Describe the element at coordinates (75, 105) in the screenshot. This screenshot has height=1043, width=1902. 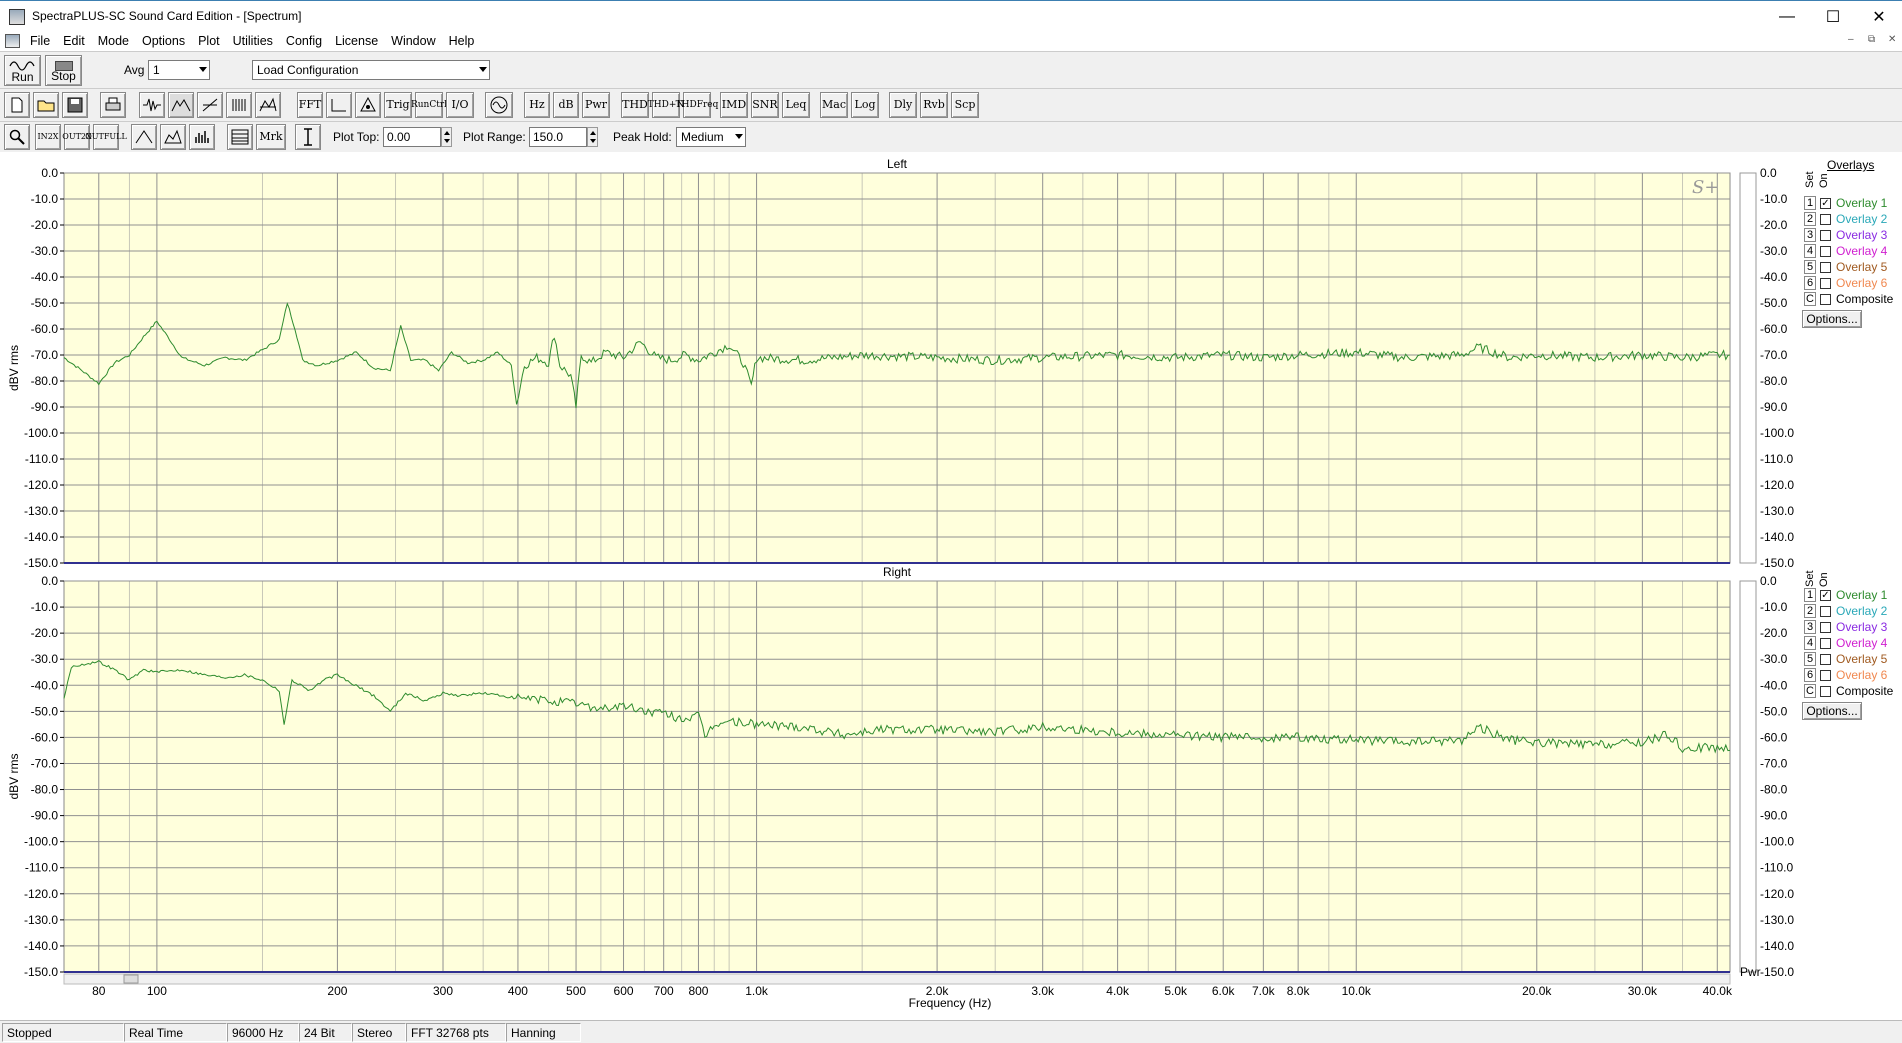
I see `save-button` at that location.